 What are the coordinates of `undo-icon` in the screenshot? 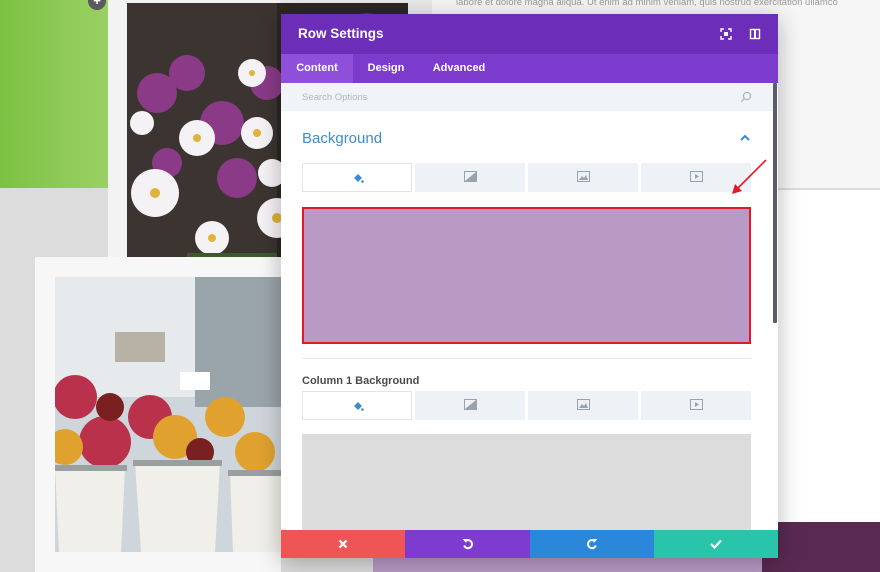 It's located at (467, 544).